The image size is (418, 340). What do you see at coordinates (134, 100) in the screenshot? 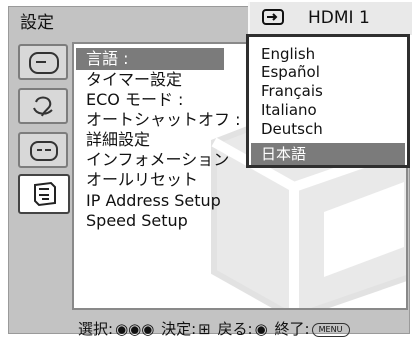
I see `menu-item-eco-mode: ECO モード :` at bounding box center [134, 100].